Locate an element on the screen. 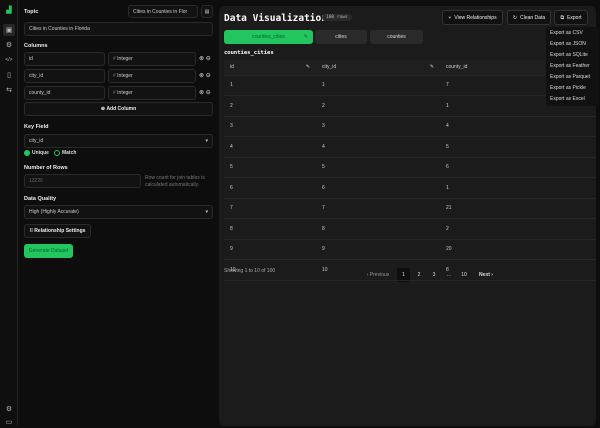  table-row: 117 is located at coordinates (410, 85).